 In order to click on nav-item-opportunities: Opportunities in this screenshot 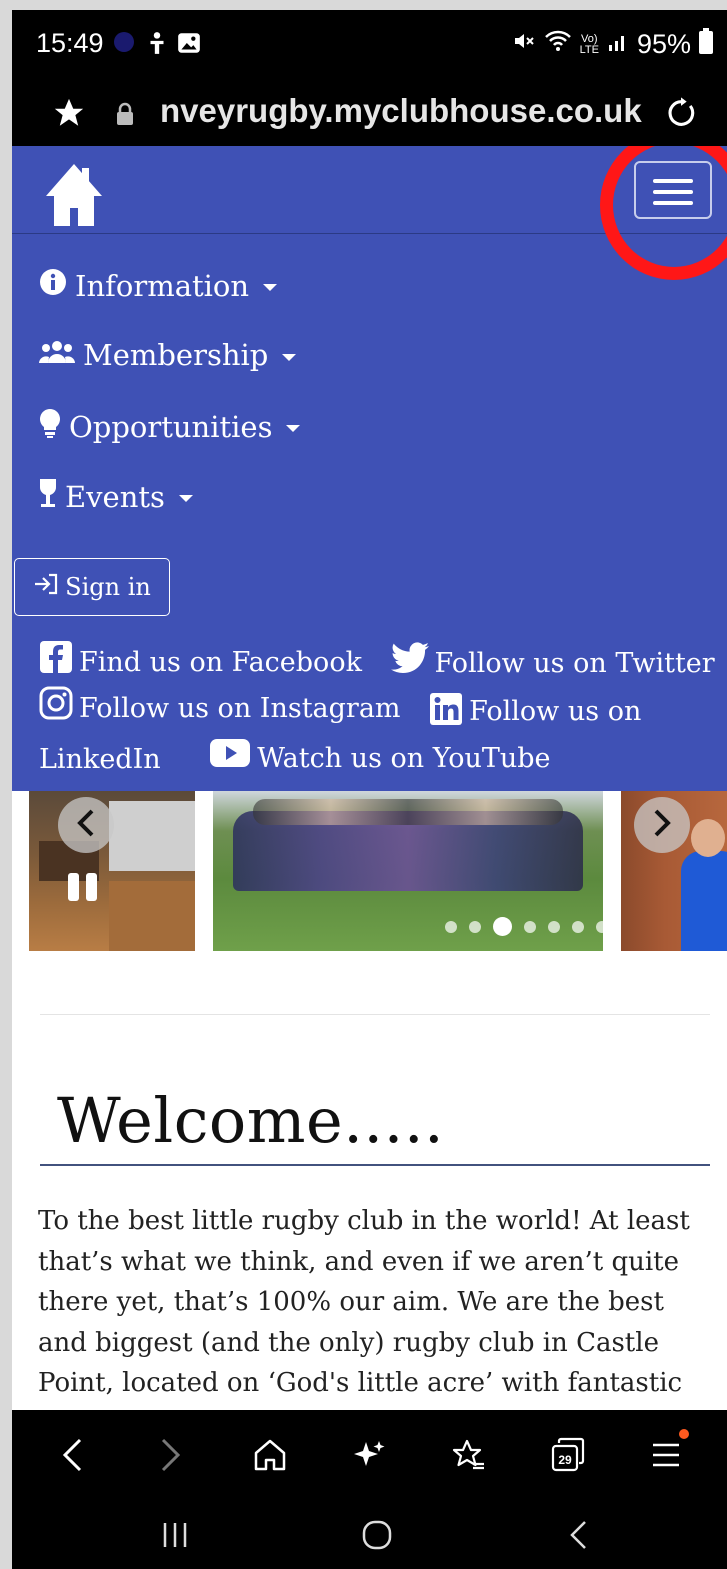, I will do `click(170, 426)`.